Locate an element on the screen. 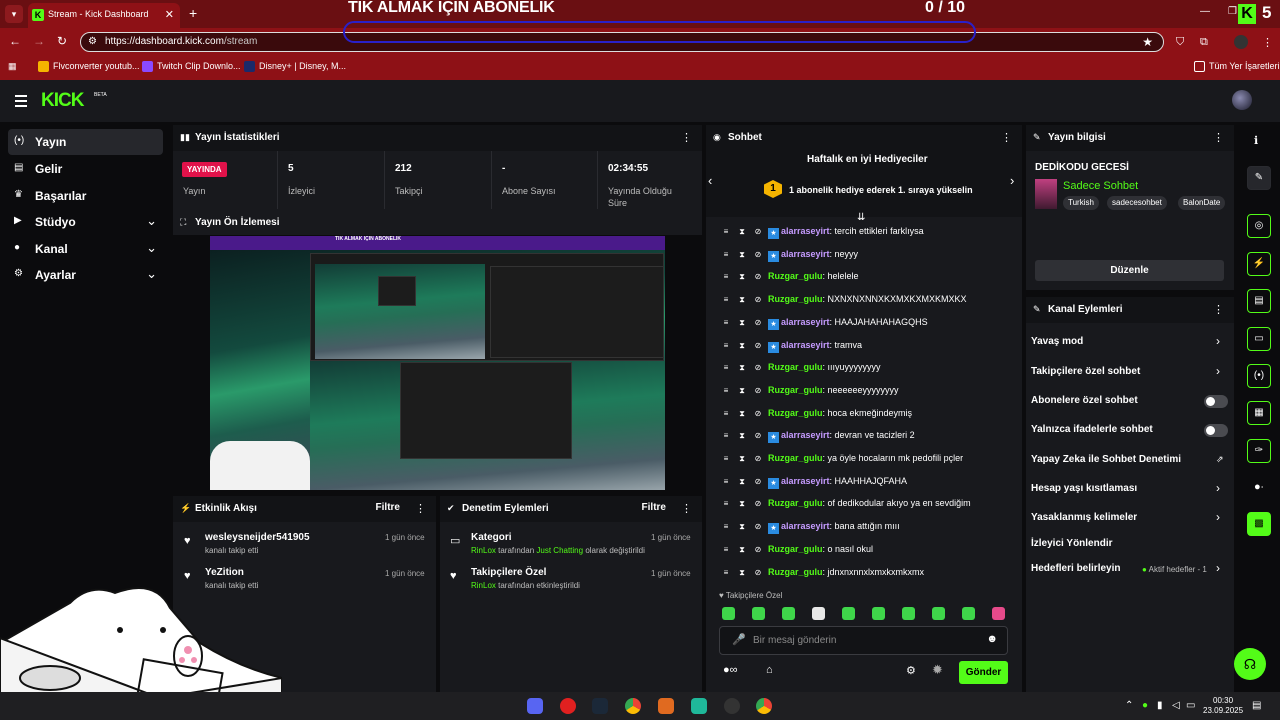  chat-message: ≡ ⧗ ⊘ ★ alarraseyirt: HAAHHAJQFAHA is located at coordinates (813, 482).